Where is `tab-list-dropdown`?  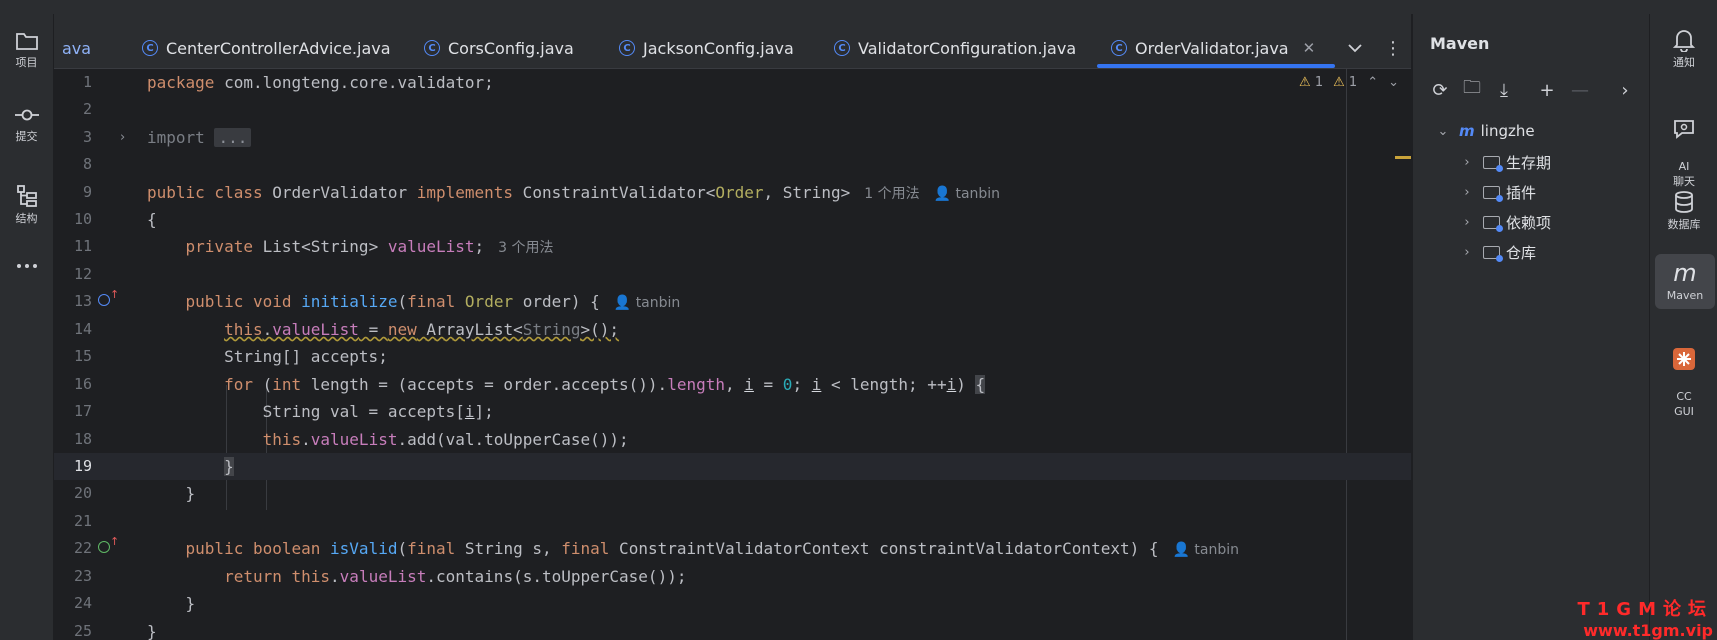 tab-list-dropdown is located at coordinates (1355, 48).